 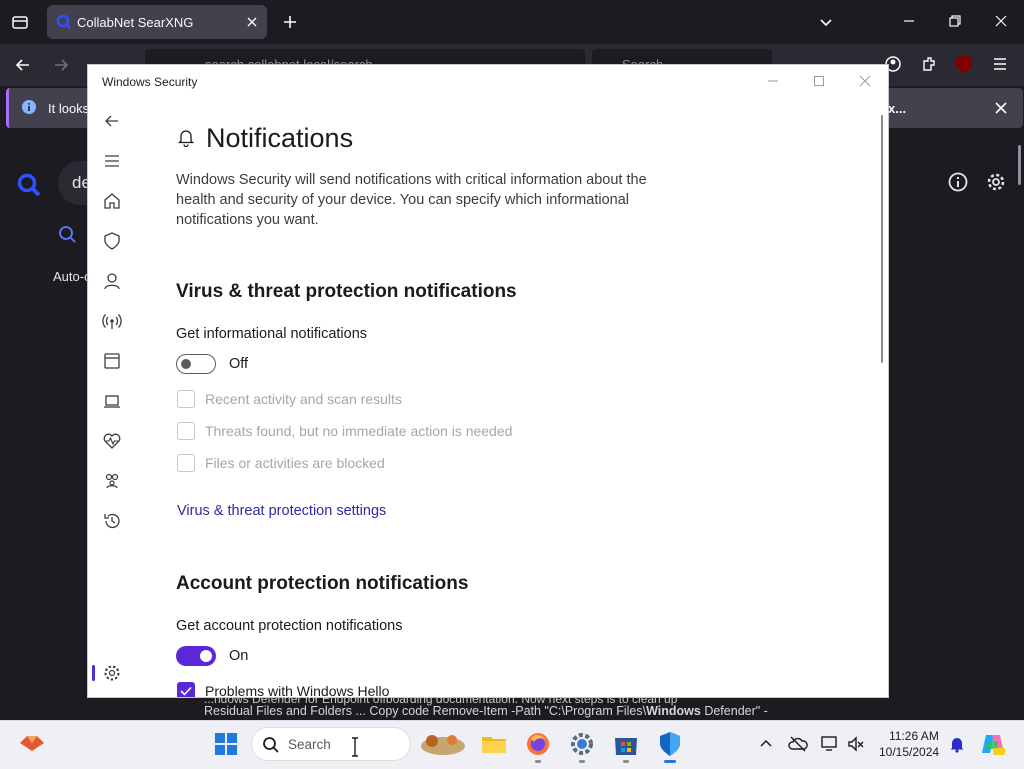 I want to click on history-icon, so click(x=112, y=521).